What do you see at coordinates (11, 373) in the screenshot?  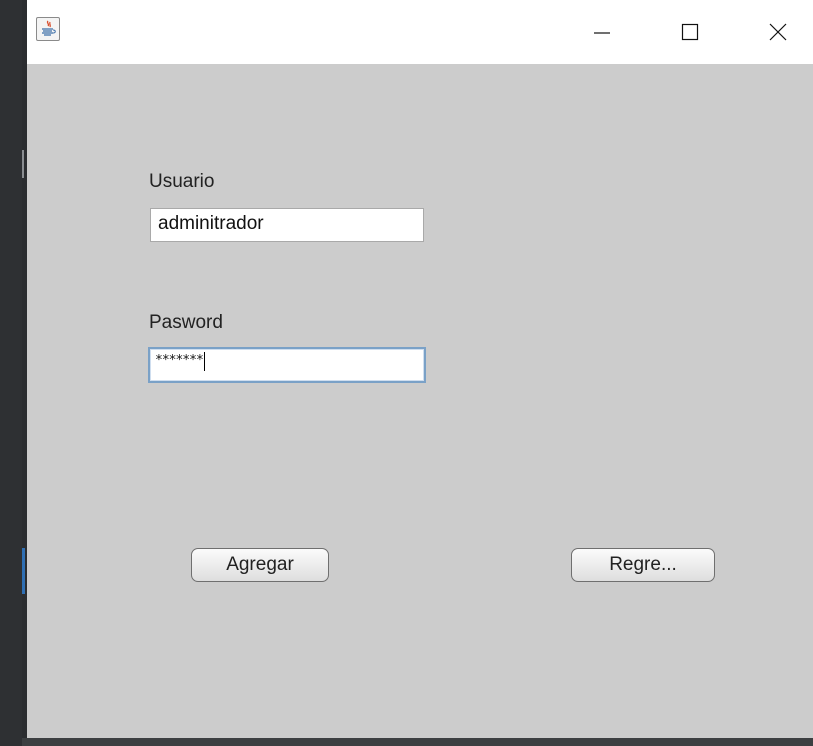 I see `background-ide-strip` at bounding box center [11, 373].